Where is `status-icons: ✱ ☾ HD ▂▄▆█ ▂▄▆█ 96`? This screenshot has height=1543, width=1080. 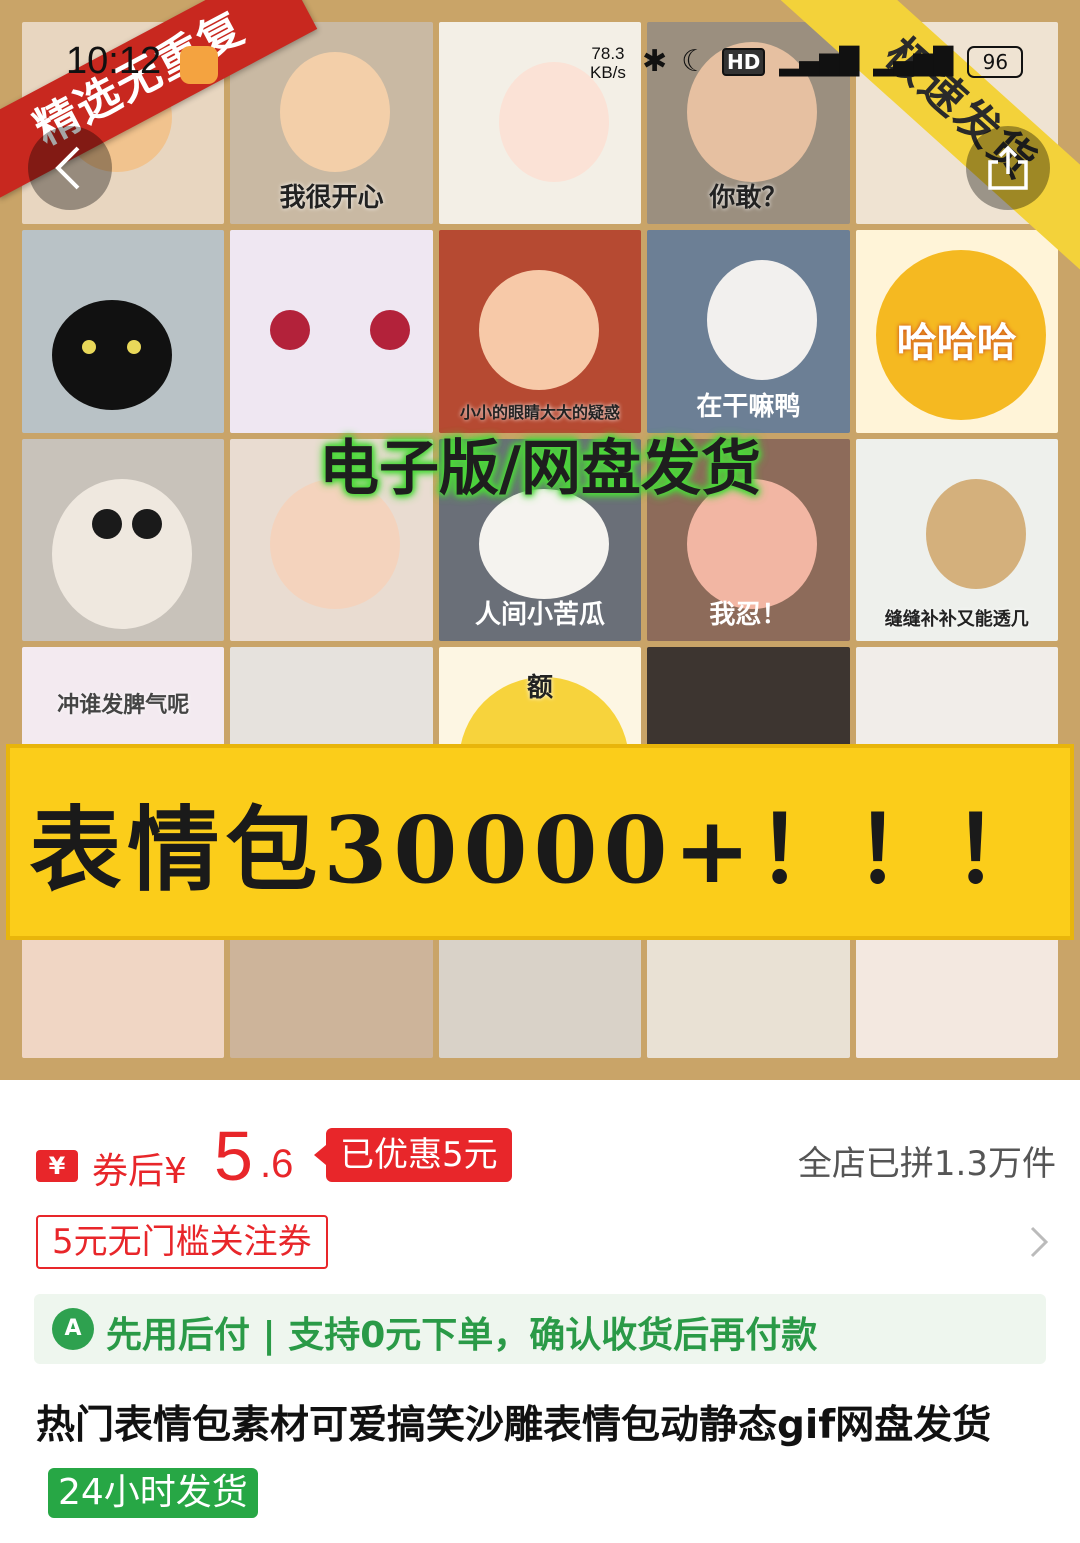 status-icons: ✱ ☾ HD ▂▄▆█ ▂▄▆█ 96 is located at coordinates (833, 61).